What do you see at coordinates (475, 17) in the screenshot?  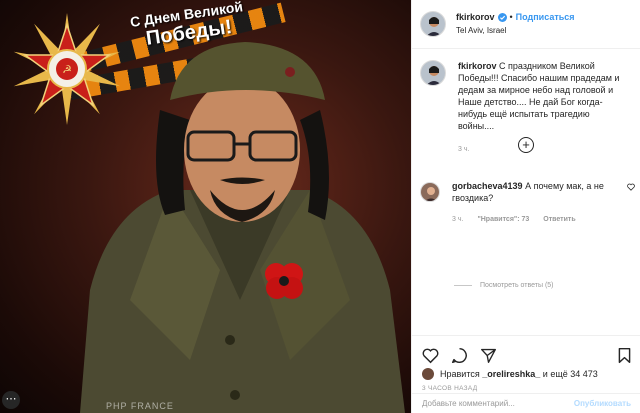 I see `header-username: fkirkorov` at bounding box center [475, 17].